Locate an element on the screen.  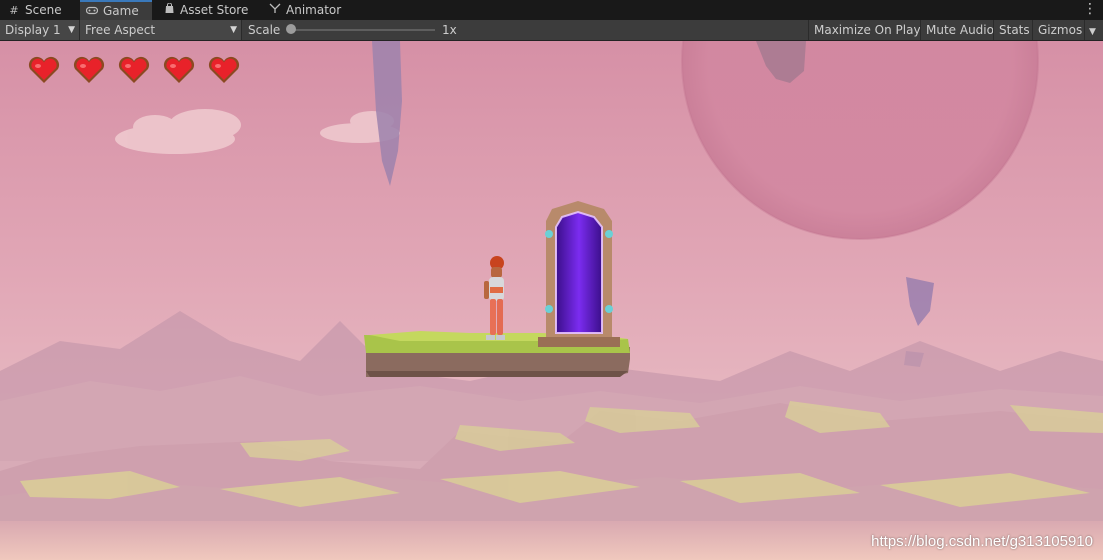
tab-asset-store-label: Asset Store is located at coordinates (214, 10).